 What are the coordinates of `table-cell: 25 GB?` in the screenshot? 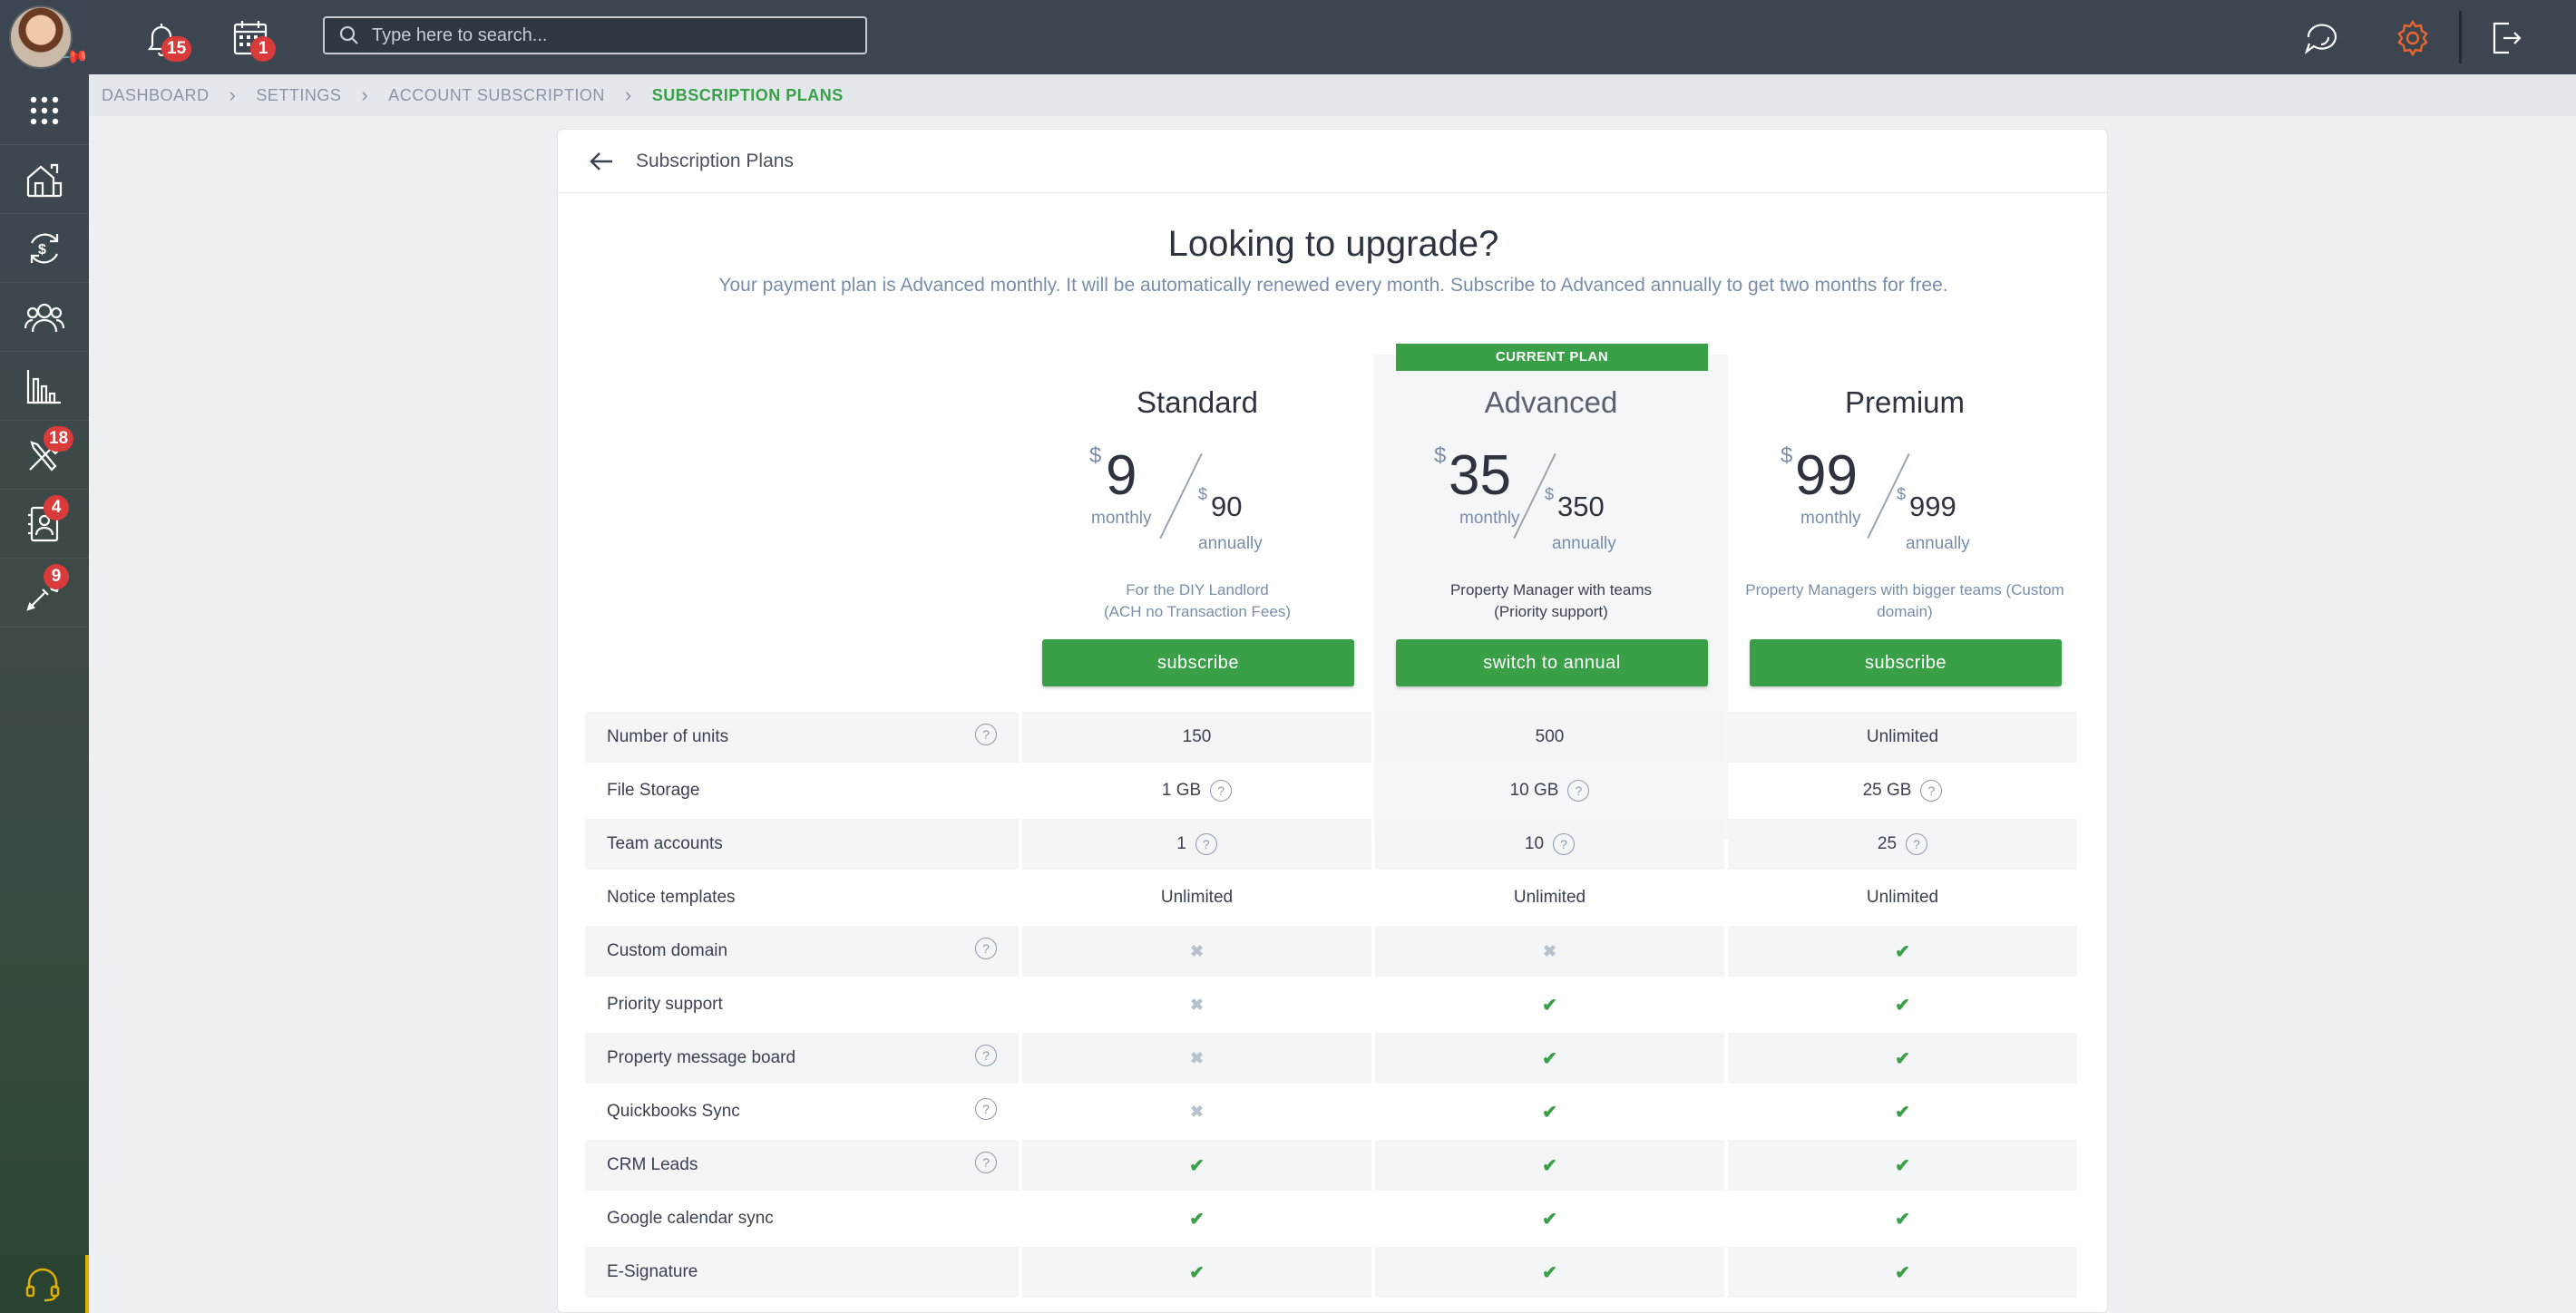 It's located at (1902, 790).